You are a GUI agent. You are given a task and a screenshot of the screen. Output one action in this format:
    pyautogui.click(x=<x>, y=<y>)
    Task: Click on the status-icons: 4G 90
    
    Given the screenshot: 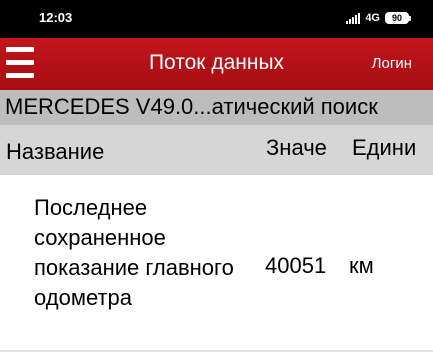 What is the action you would take?
    pyautogui.click(x=378, y=18)
    